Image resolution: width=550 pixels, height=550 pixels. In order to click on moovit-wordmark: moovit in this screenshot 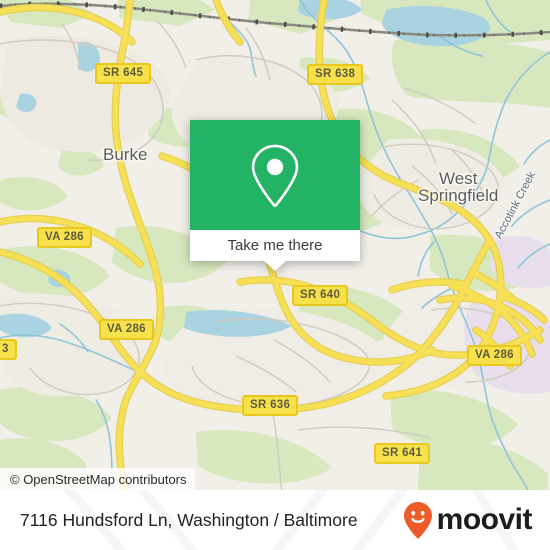, I will do `click(484, 519)`.